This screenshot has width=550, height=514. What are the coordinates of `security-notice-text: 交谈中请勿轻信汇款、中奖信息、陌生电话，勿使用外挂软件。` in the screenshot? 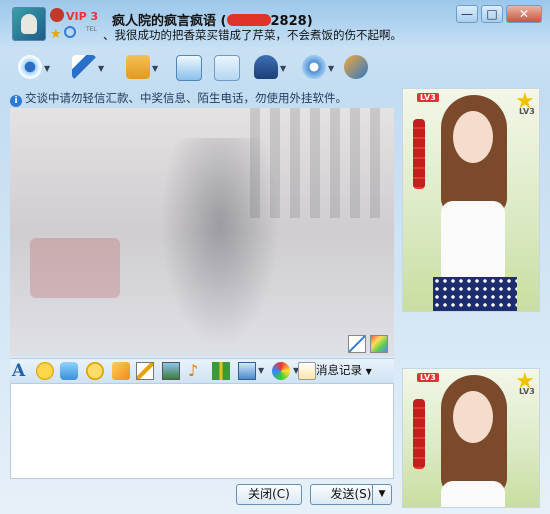 It's located at (186, 98).